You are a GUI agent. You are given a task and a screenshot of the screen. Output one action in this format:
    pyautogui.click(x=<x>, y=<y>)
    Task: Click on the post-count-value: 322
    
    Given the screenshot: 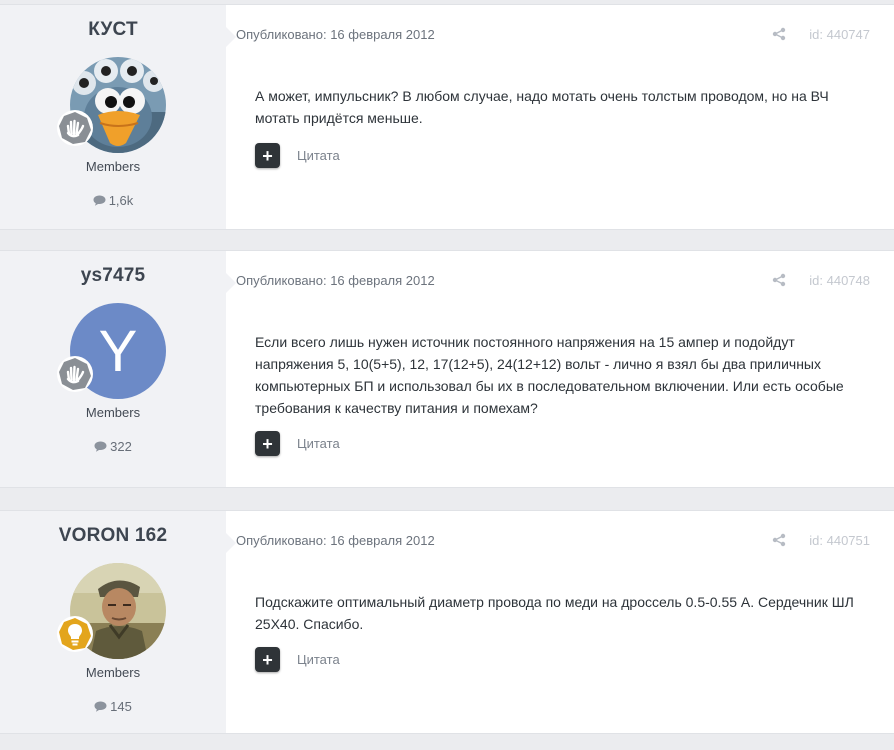 What is the action you would take?
    pyautogui.click(x=121, y=446)
    